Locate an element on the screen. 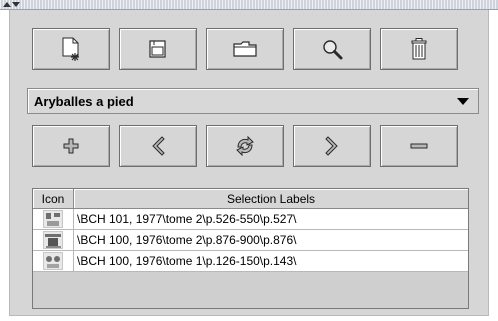  selection-dropdown-value: Aryballes a pied is located at coordinates (84, 101).